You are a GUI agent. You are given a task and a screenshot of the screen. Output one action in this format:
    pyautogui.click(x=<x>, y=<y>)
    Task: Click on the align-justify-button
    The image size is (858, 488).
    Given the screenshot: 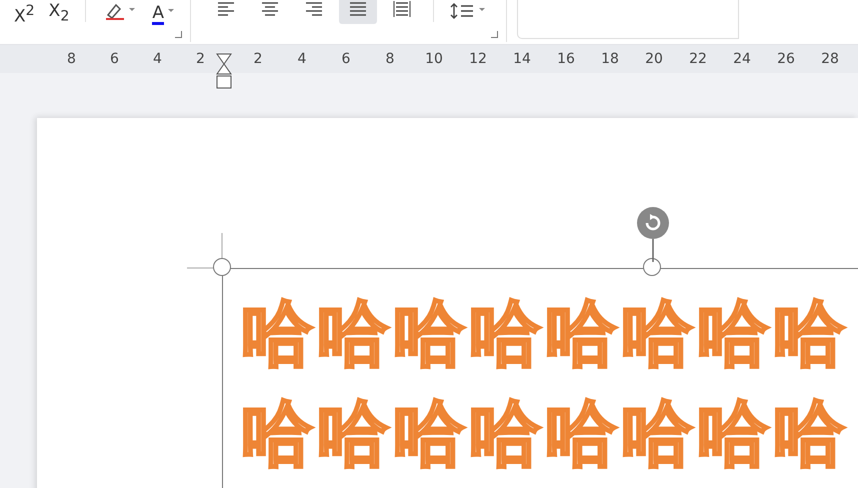 What is the action you would take?
    pyautogui.click(x=357, y=12)
    